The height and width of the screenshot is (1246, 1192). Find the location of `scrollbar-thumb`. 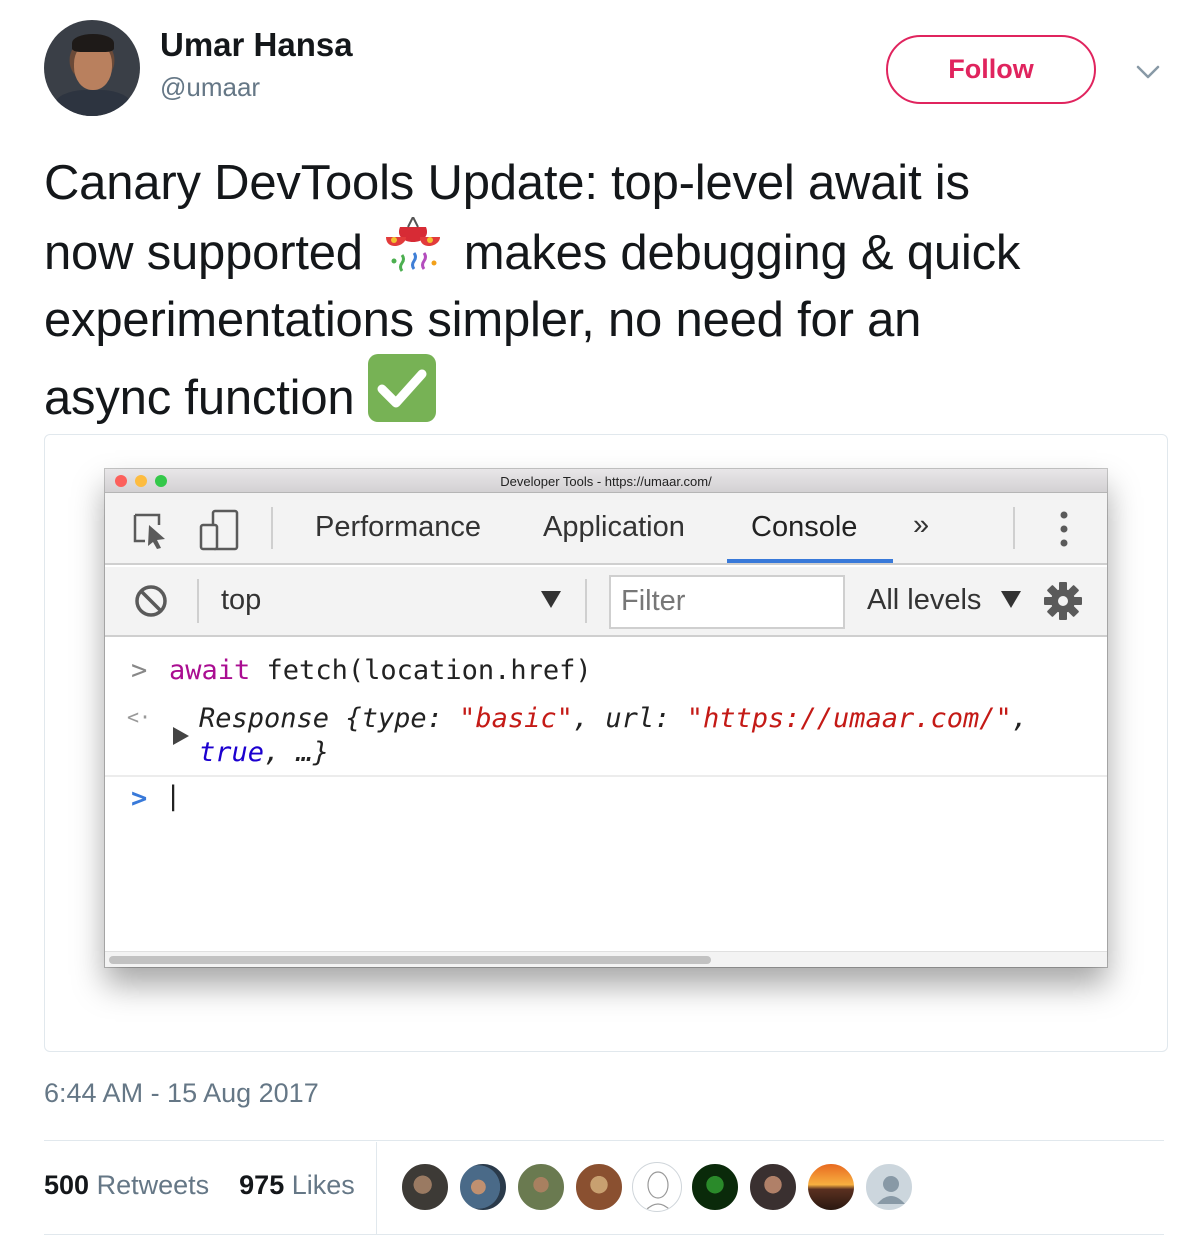

scrollbar-thumb is located at coordinates (410, 960).